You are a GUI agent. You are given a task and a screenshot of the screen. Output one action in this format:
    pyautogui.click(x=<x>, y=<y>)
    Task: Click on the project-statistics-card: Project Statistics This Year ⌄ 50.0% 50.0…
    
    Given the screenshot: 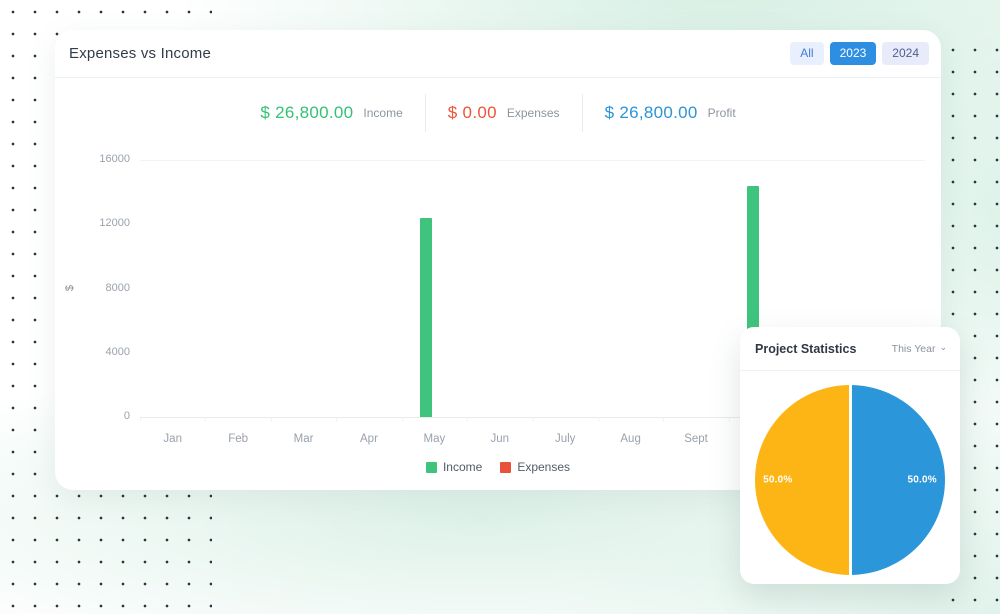 What is the action you would take?
    pyautogui.click(x=850, y=455)
    